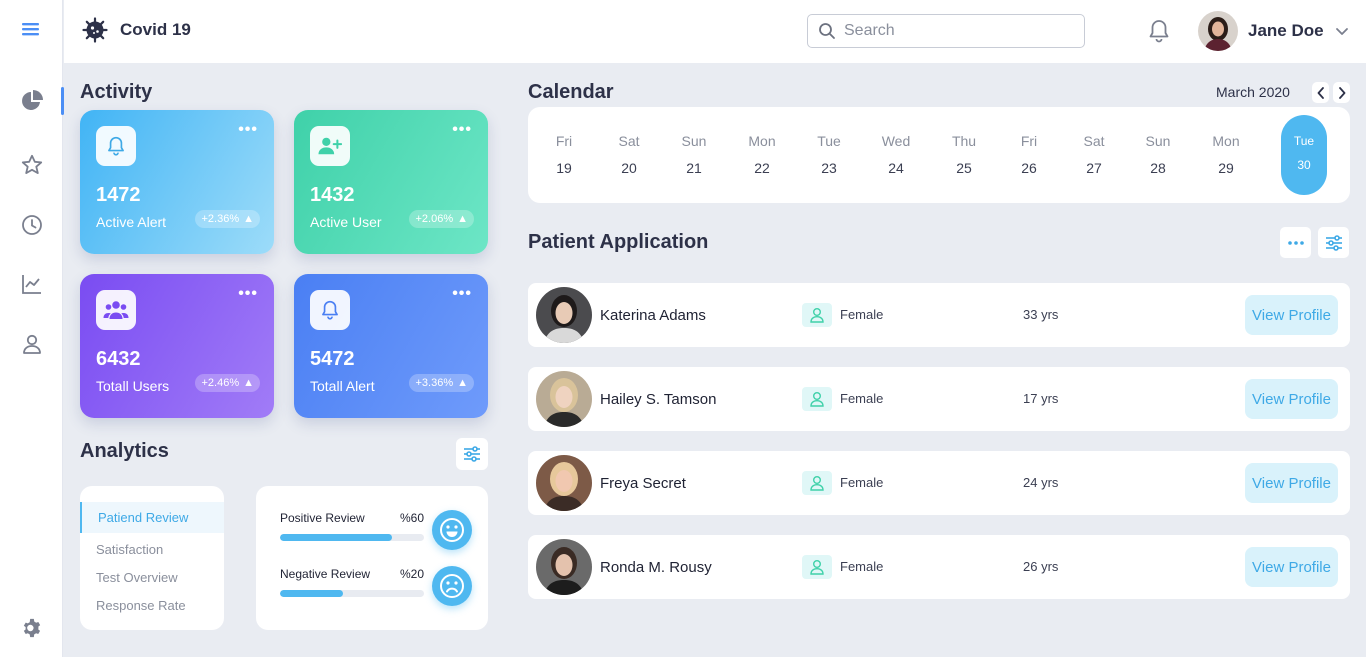  I want to click on day-date: 30, so click(1304, 165).